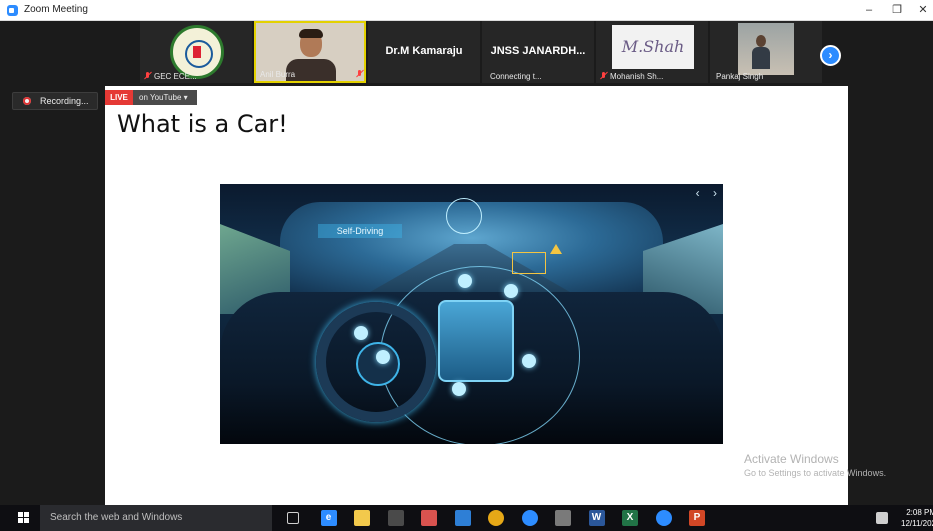  What do you see at coordinates (361, 333) in the screenshot?
I see `settings-icon` at bounding box center [361, 333].